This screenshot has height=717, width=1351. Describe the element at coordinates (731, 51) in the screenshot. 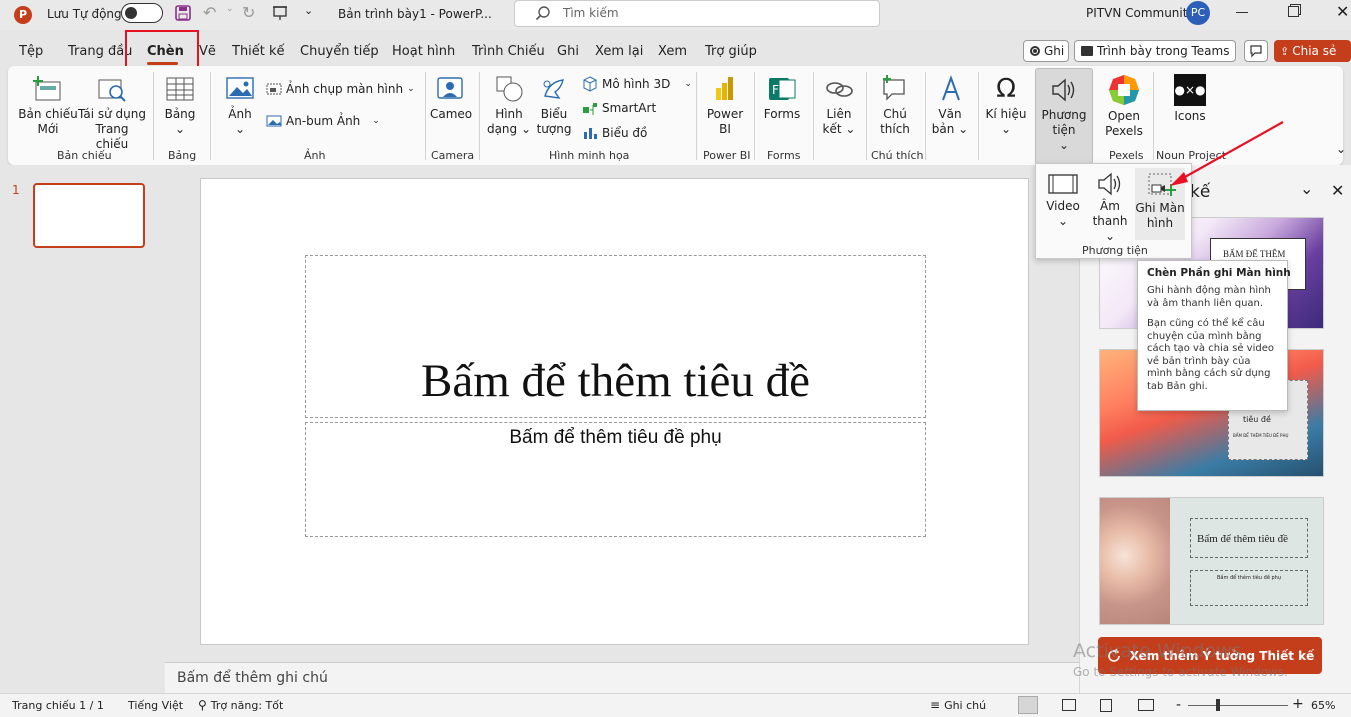

I see `tab-help: Trợ giúp` at that location.